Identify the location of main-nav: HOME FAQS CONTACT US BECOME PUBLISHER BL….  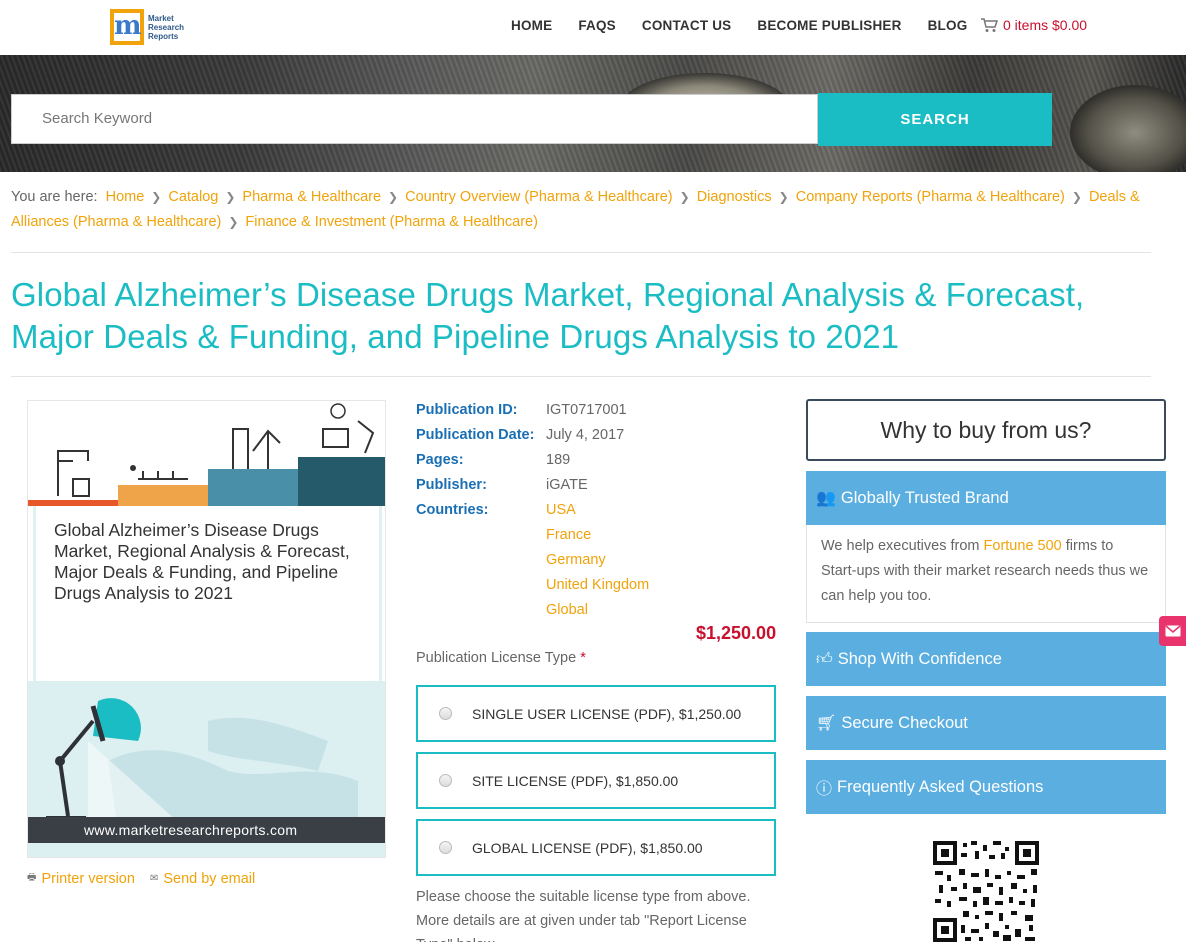
(752, 25).